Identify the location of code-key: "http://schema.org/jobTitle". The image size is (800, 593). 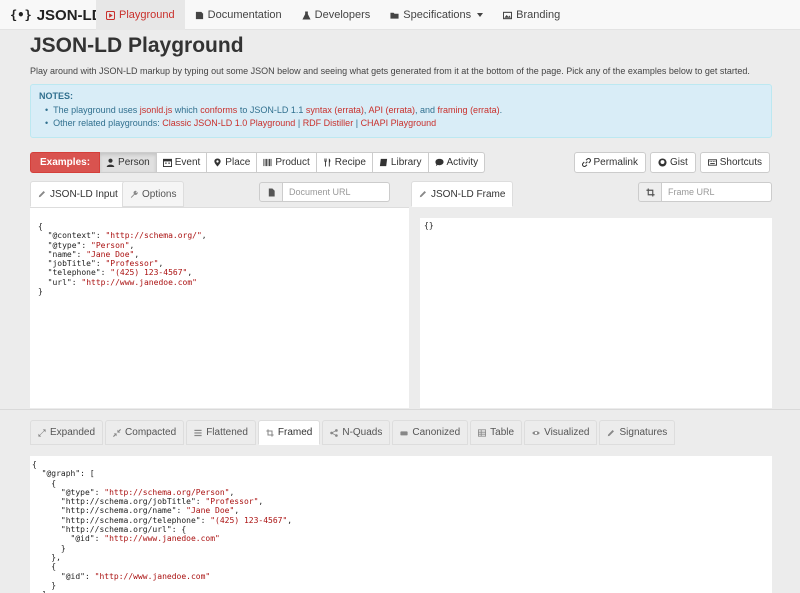
(128, 502).